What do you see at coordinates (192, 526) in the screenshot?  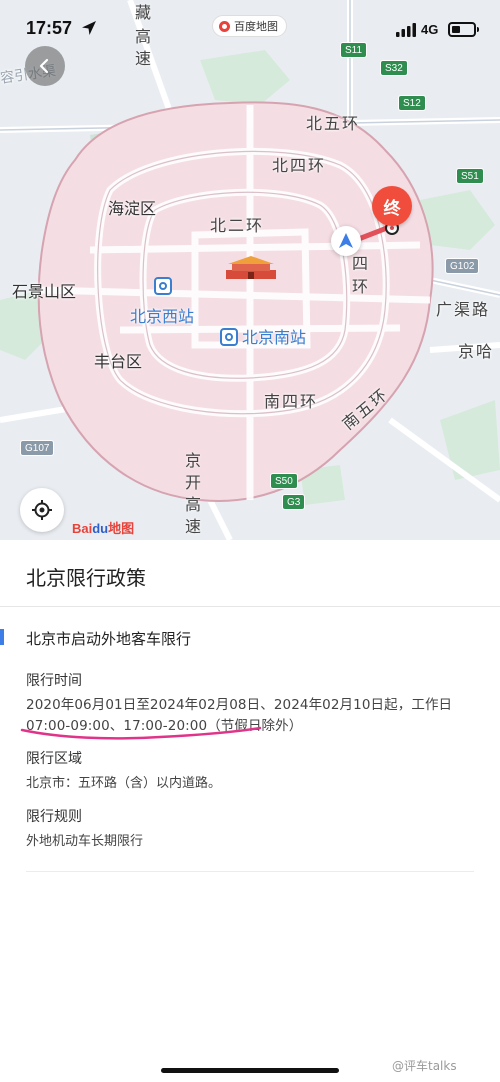 I see `road-char: 速` at bounding box center [192, 526].